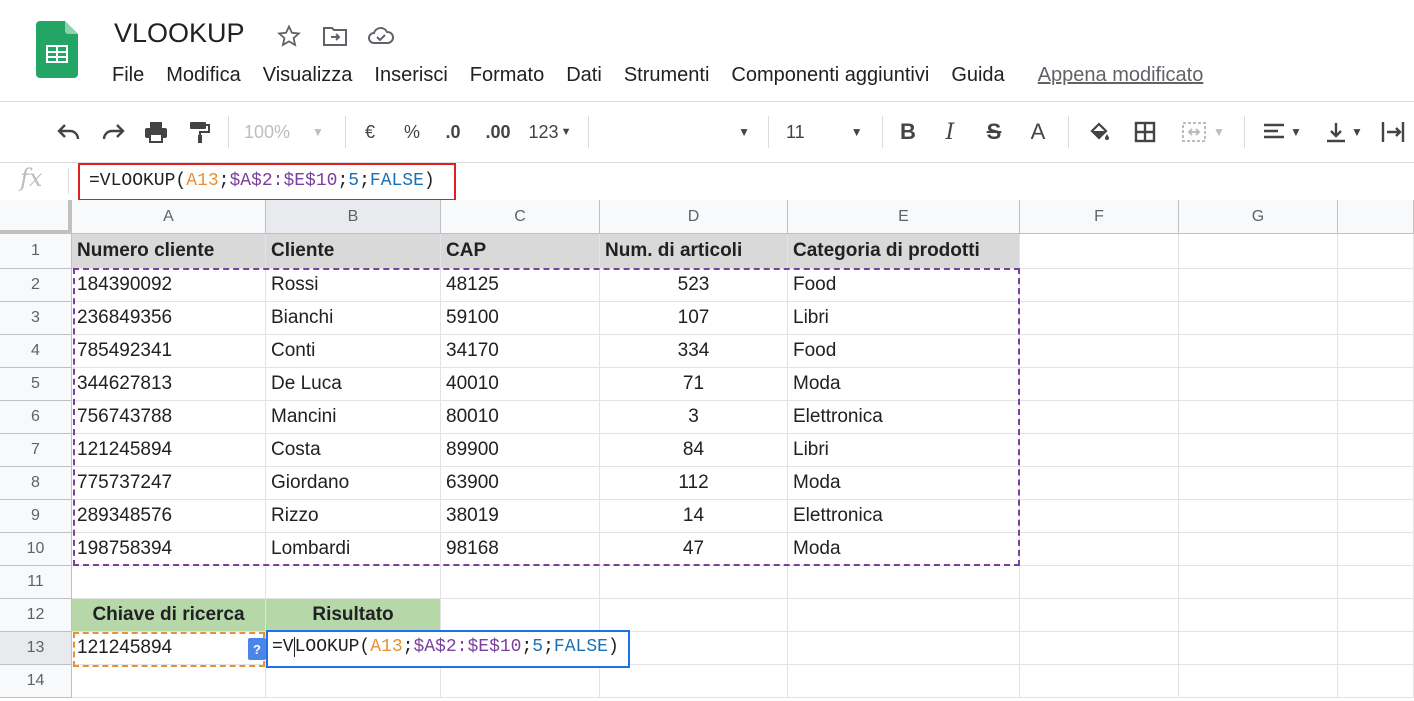 Image resolution: width=1414 pixels, height=701 pixels. What do you see at coordinates (353, 217) in the screenshot?
I see `column-header-b: B` at bounding box center [353, 217].